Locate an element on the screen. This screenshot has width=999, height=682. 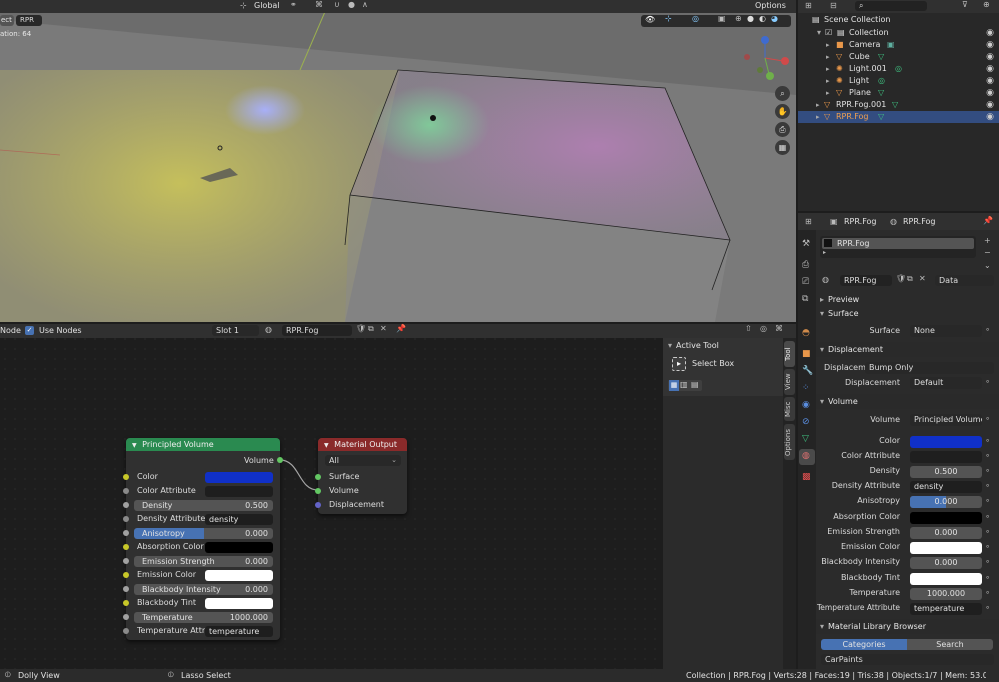
mo-displacement-socket is located at coordinates (318, 505).